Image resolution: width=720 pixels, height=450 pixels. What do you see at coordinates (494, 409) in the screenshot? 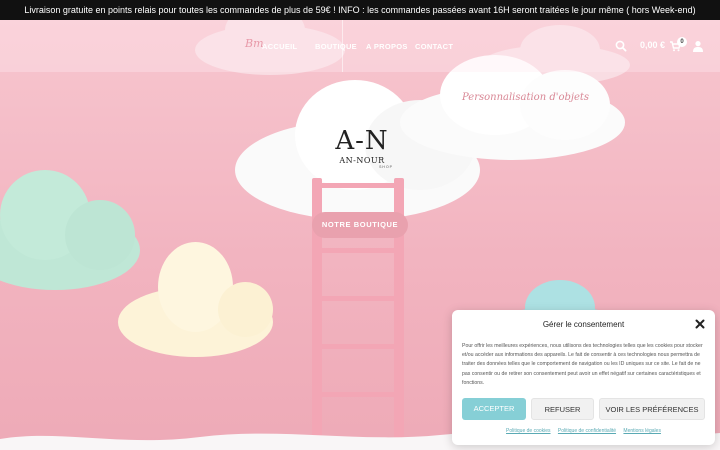
I see `accept-button: ACCEPTER` at bounding box center [494, 409].